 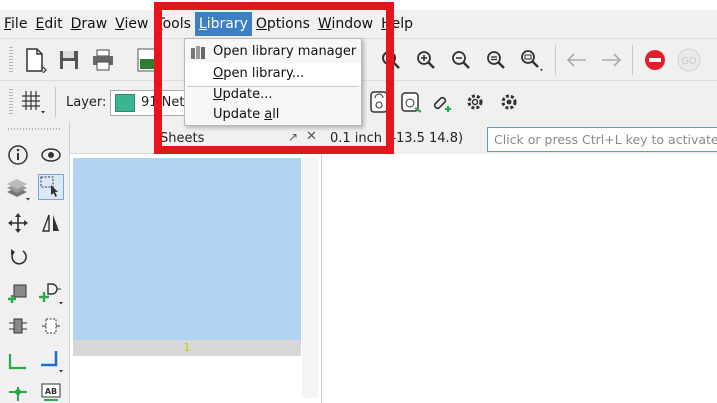 I want to click on sheet-number: 1, so click(x=187, y=348).